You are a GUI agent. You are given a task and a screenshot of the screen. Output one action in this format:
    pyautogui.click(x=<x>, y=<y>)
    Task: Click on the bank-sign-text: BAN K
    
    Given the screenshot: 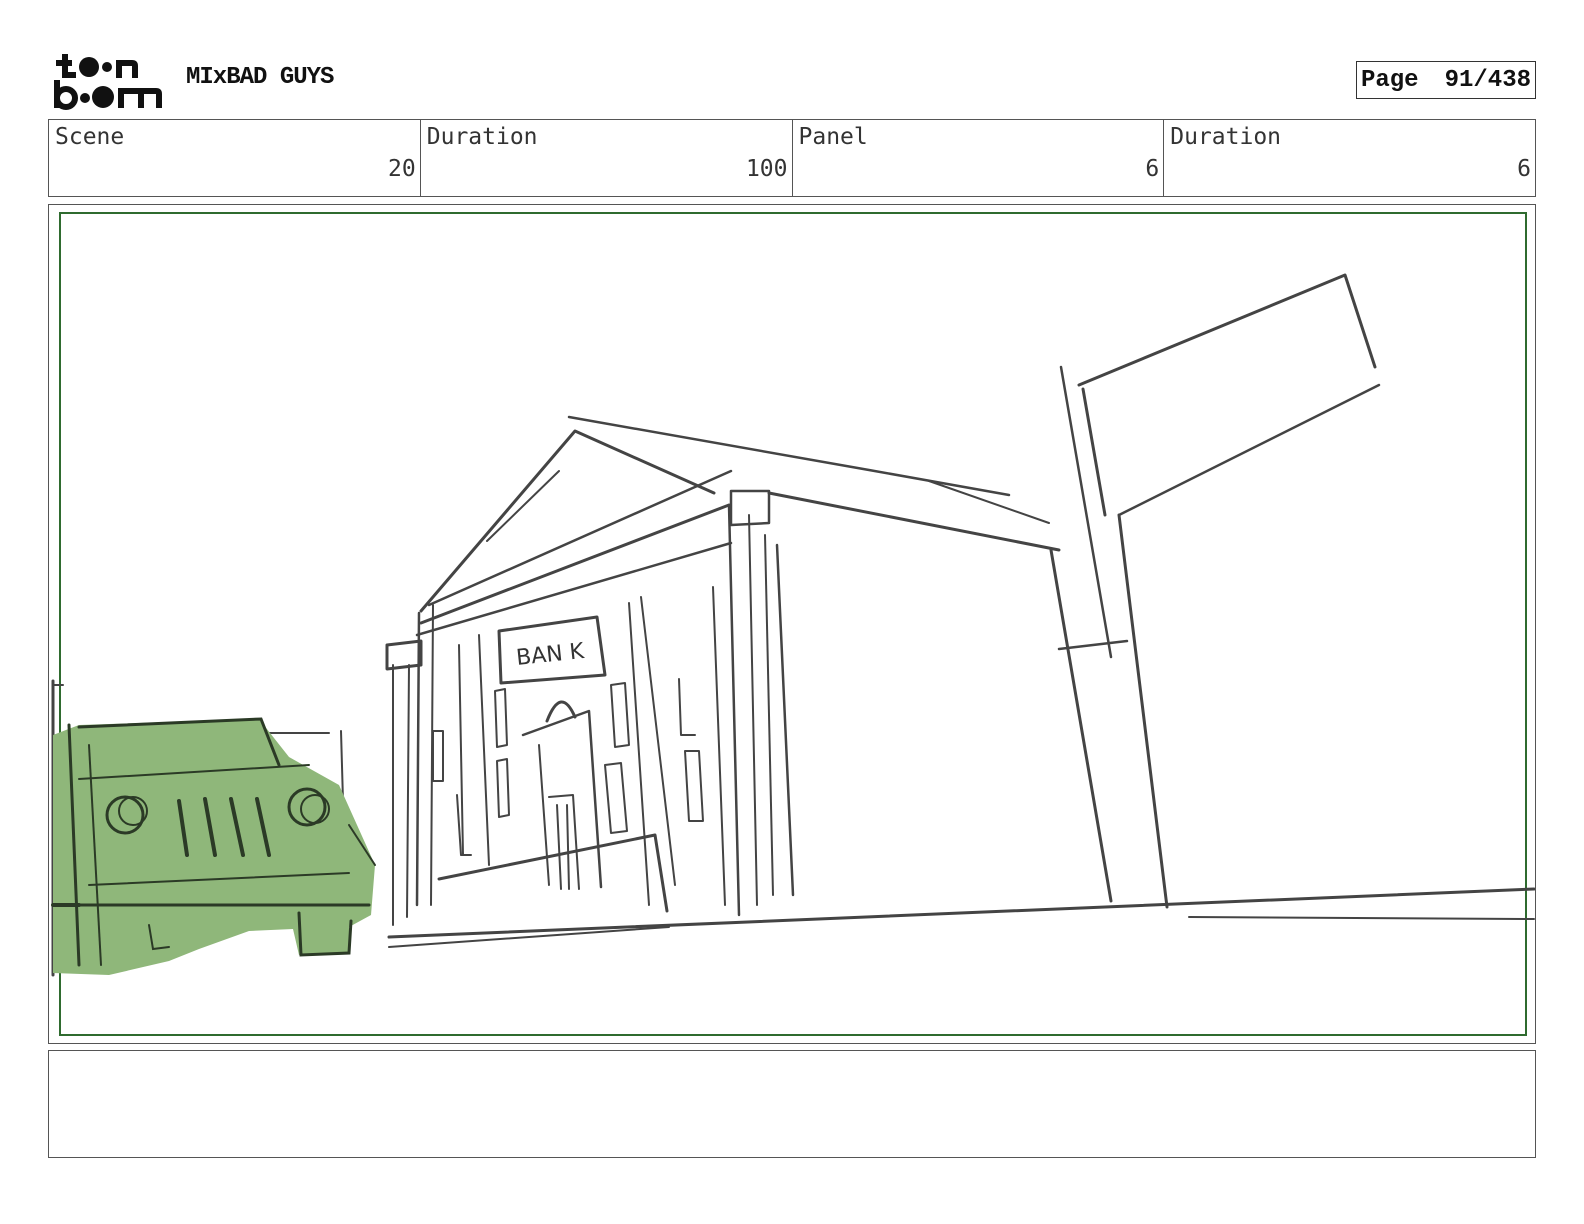 What is the action you would take?
    pyautogui.click(x=550, y=655)
    